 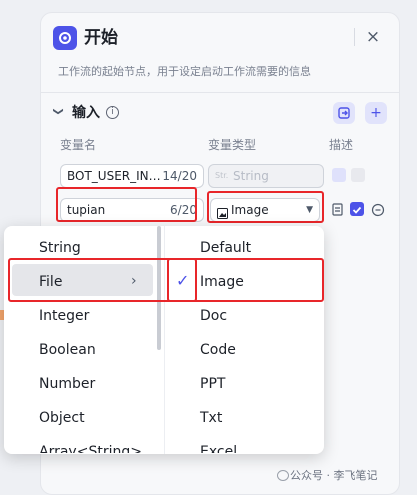 I want to click on panel-title: 开始, so click(x=101, y=38).